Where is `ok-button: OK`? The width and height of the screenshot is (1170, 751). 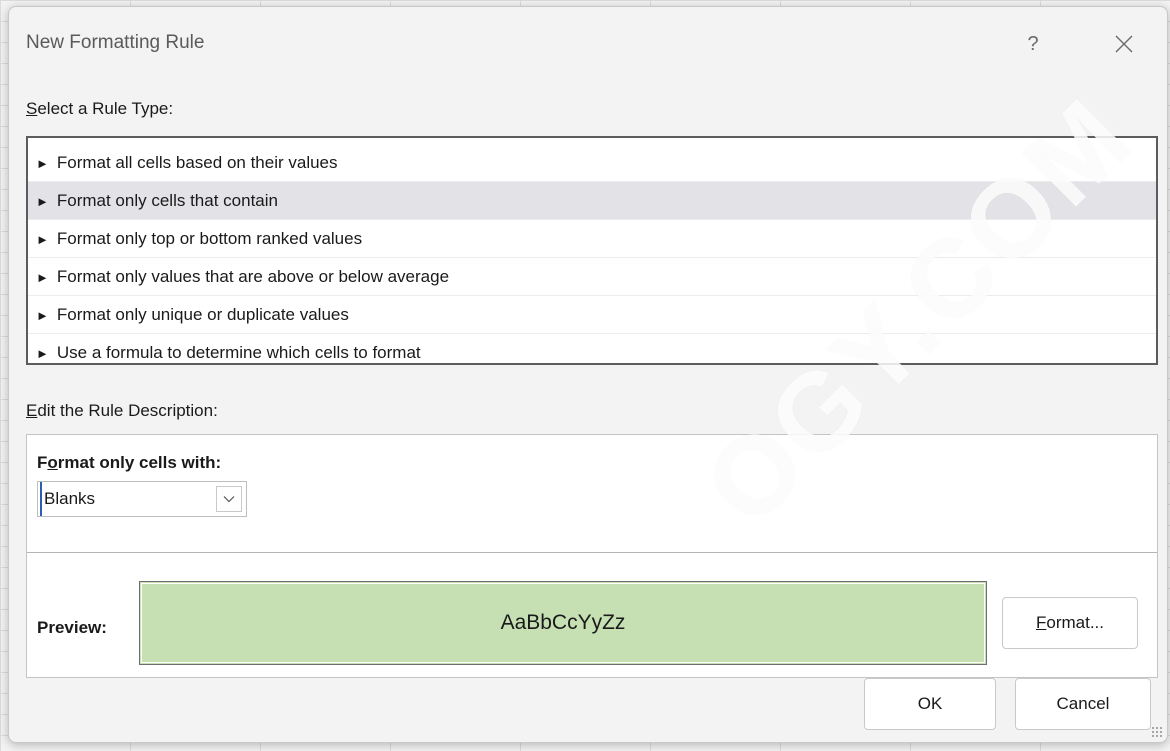 ok-button: OK is located at coordinates (930, 704).